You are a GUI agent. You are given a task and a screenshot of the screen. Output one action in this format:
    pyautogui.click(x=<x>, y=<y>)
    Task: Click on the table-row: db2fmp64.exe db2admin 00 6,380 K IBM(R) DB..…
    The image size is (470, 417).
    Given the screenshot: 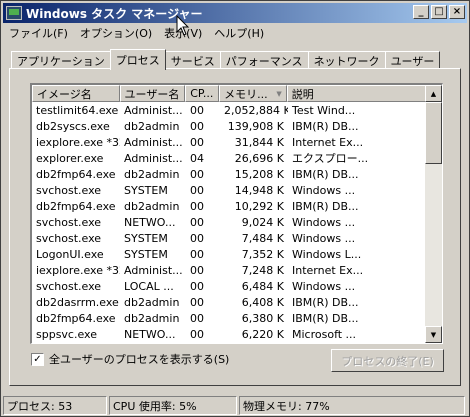 What is the action you would take?
    pyautogui.click(x=230, y=318)
    